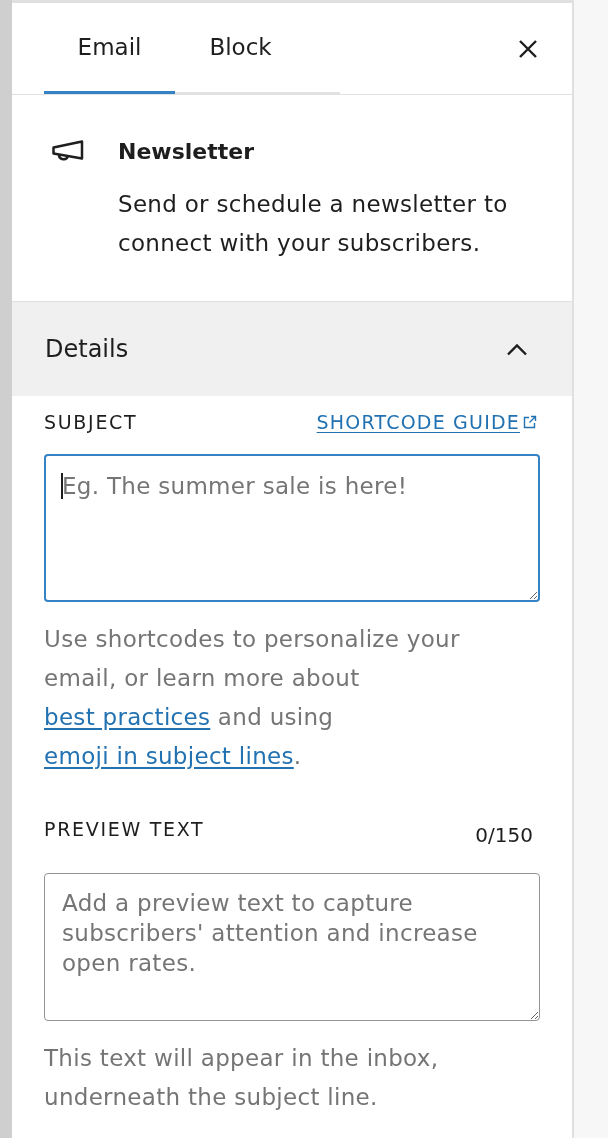  Describe the element at coordinates (124, 829) in the screenshot. I see `field-label: PREVIEW TEXT` at that location.